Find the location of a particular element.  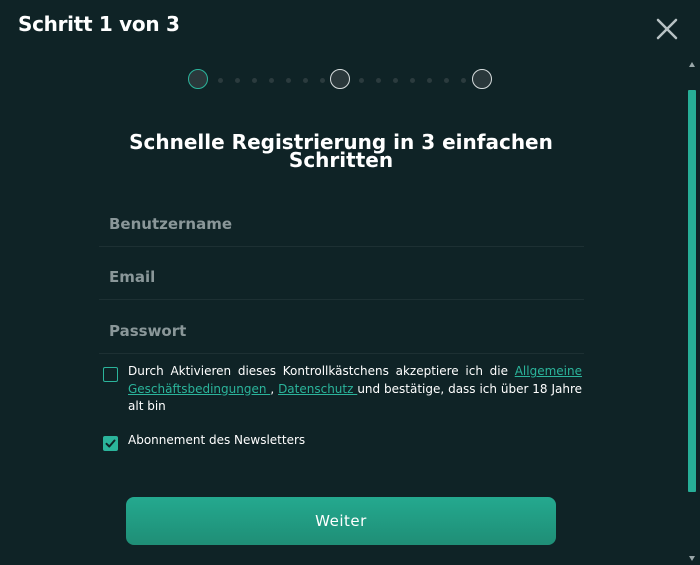

newsletter-label: Abonnement des Newsletters is located at coordinates (217, 440).